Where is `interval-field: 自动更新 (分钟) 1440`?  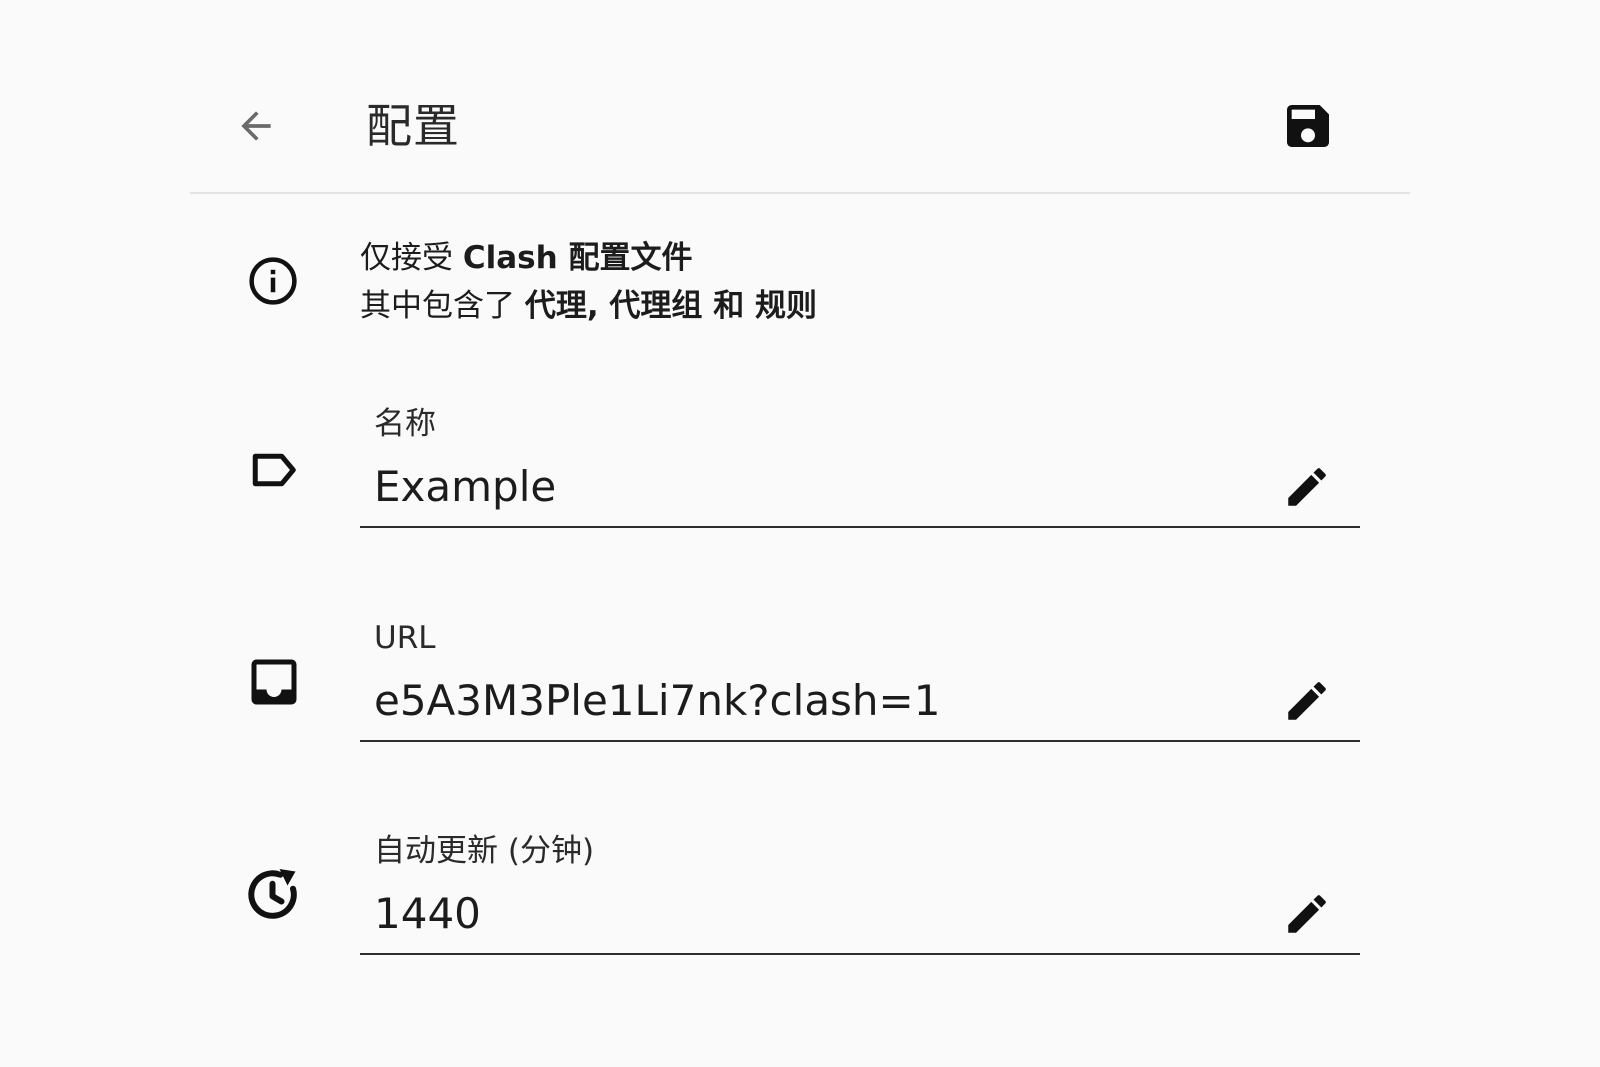
interval-field: 自动更新 (分钟) 1440 is located at coordinates (860, 890).